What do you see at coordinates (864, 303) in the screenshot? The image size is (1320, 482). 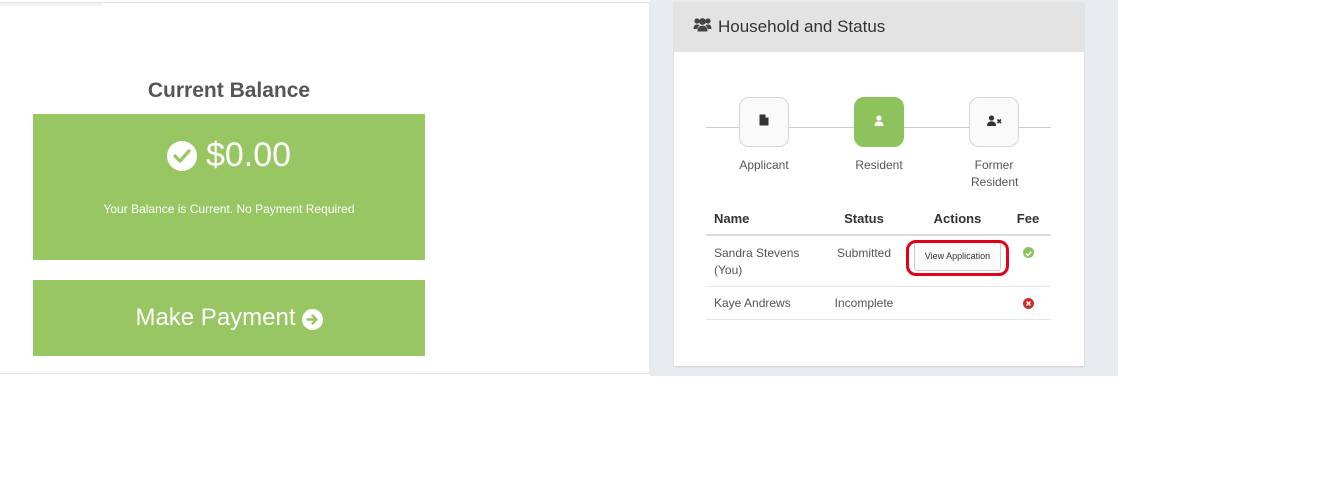 I see `member-status: Incomplete` at bounding box center [864, 303].